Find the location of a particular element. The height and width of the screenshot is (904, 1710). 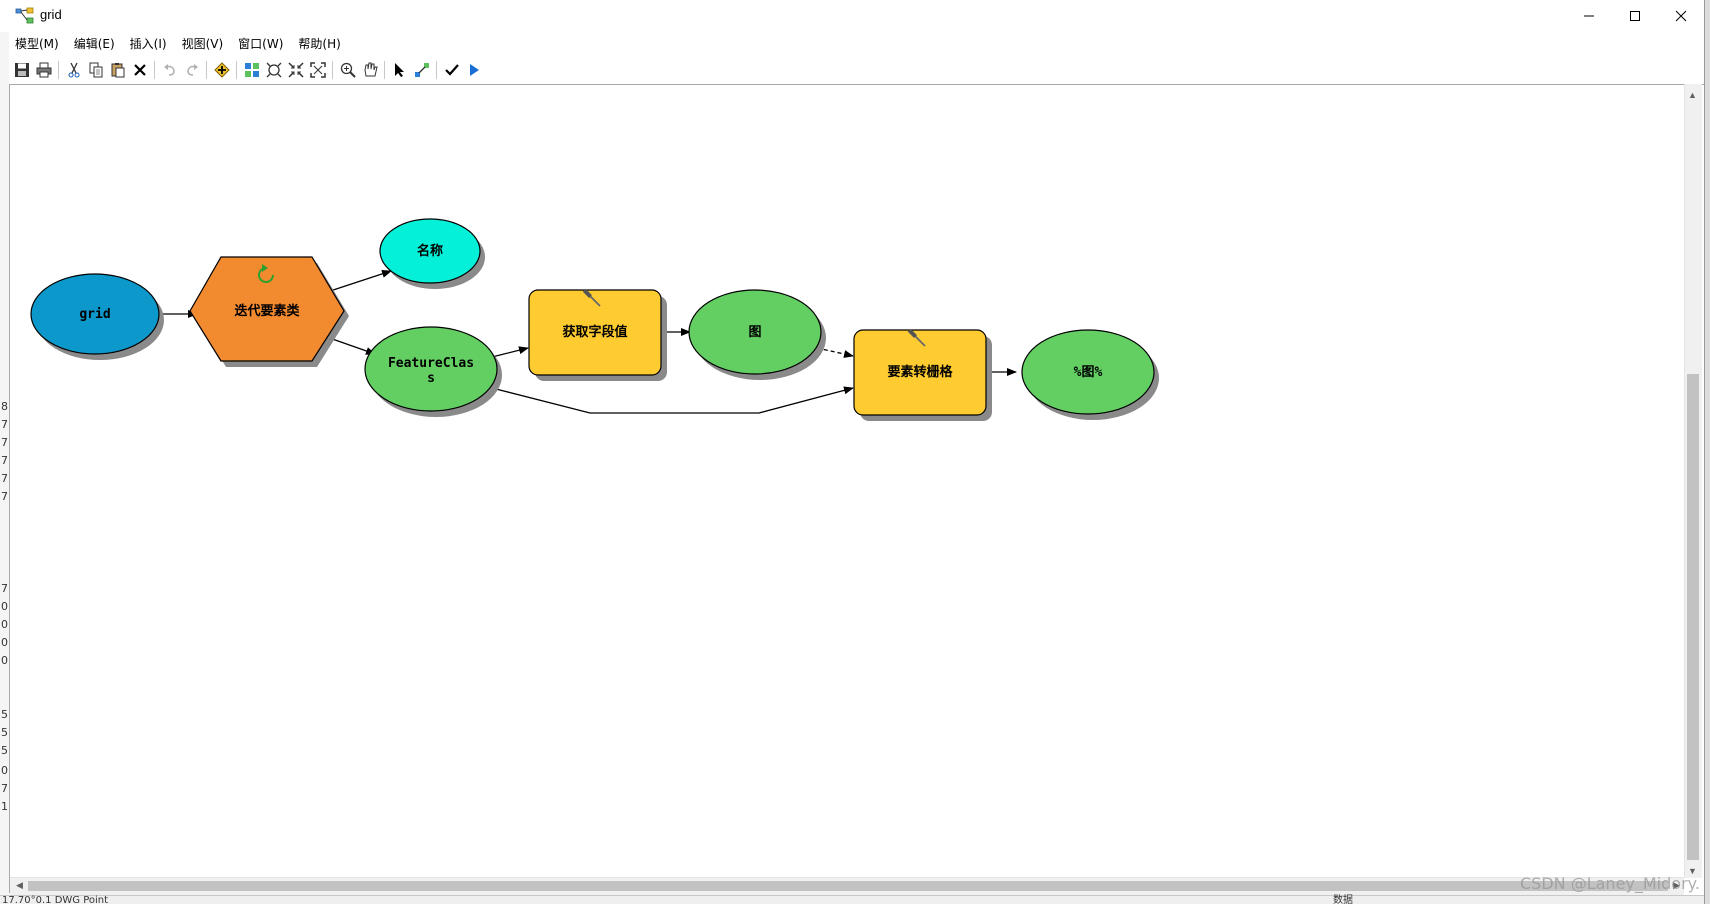

paste-button is located at coordinates (118, 70).